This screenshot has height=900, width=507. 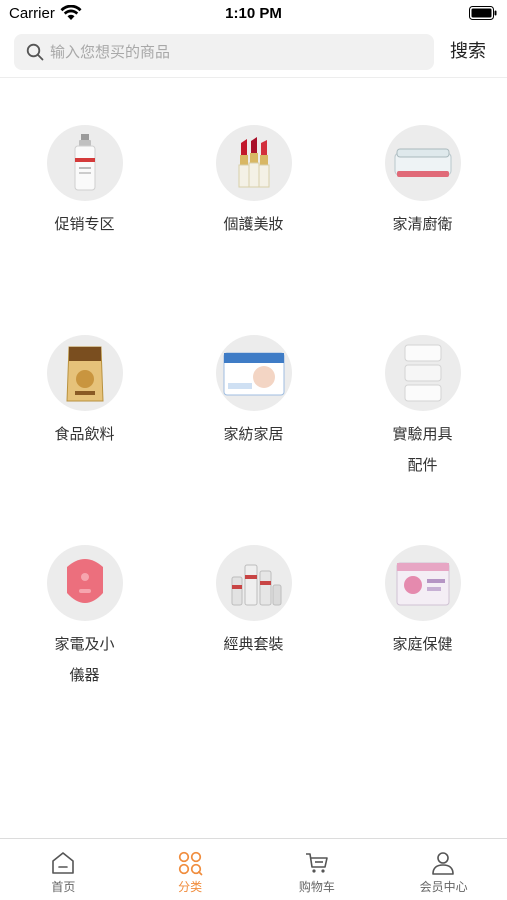 I want to click on category-label: 家紡家居, so click(x=253, y=434).